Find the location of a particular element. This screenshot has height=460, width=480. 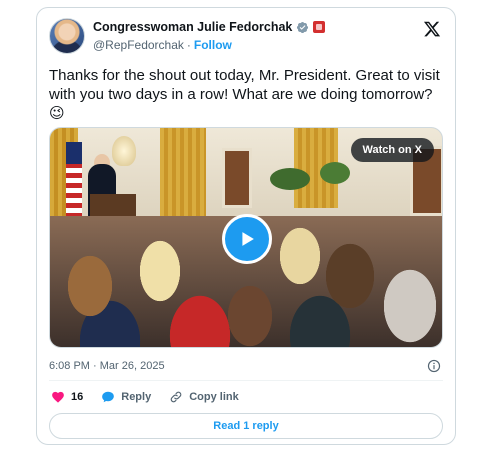

author-name: Congresswoman Julie Fedorchak is located at coordinates (192, 27).